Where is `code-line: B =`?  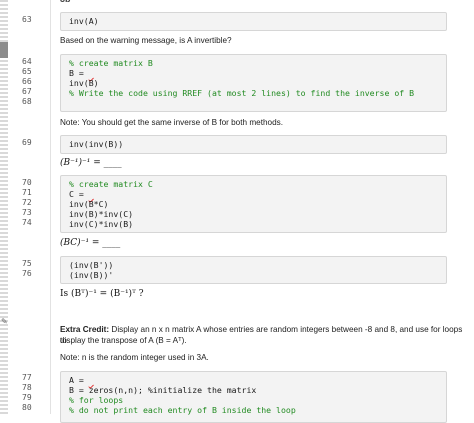 code-line: B = is located at coordinates (81, 73).